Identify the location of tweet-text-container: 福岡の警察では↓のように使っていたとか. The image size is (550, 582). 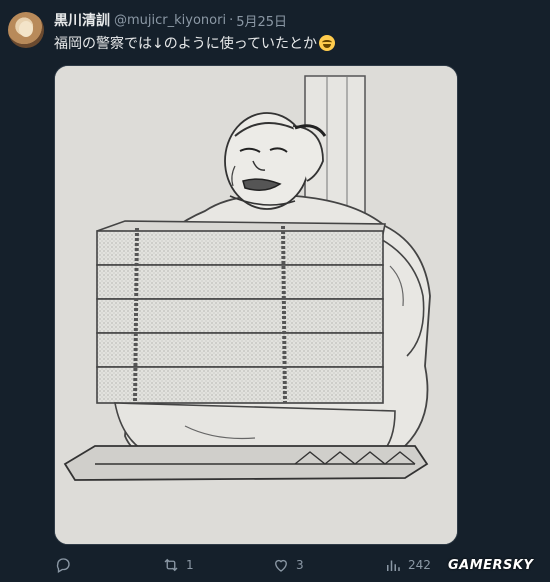
(195, 43).